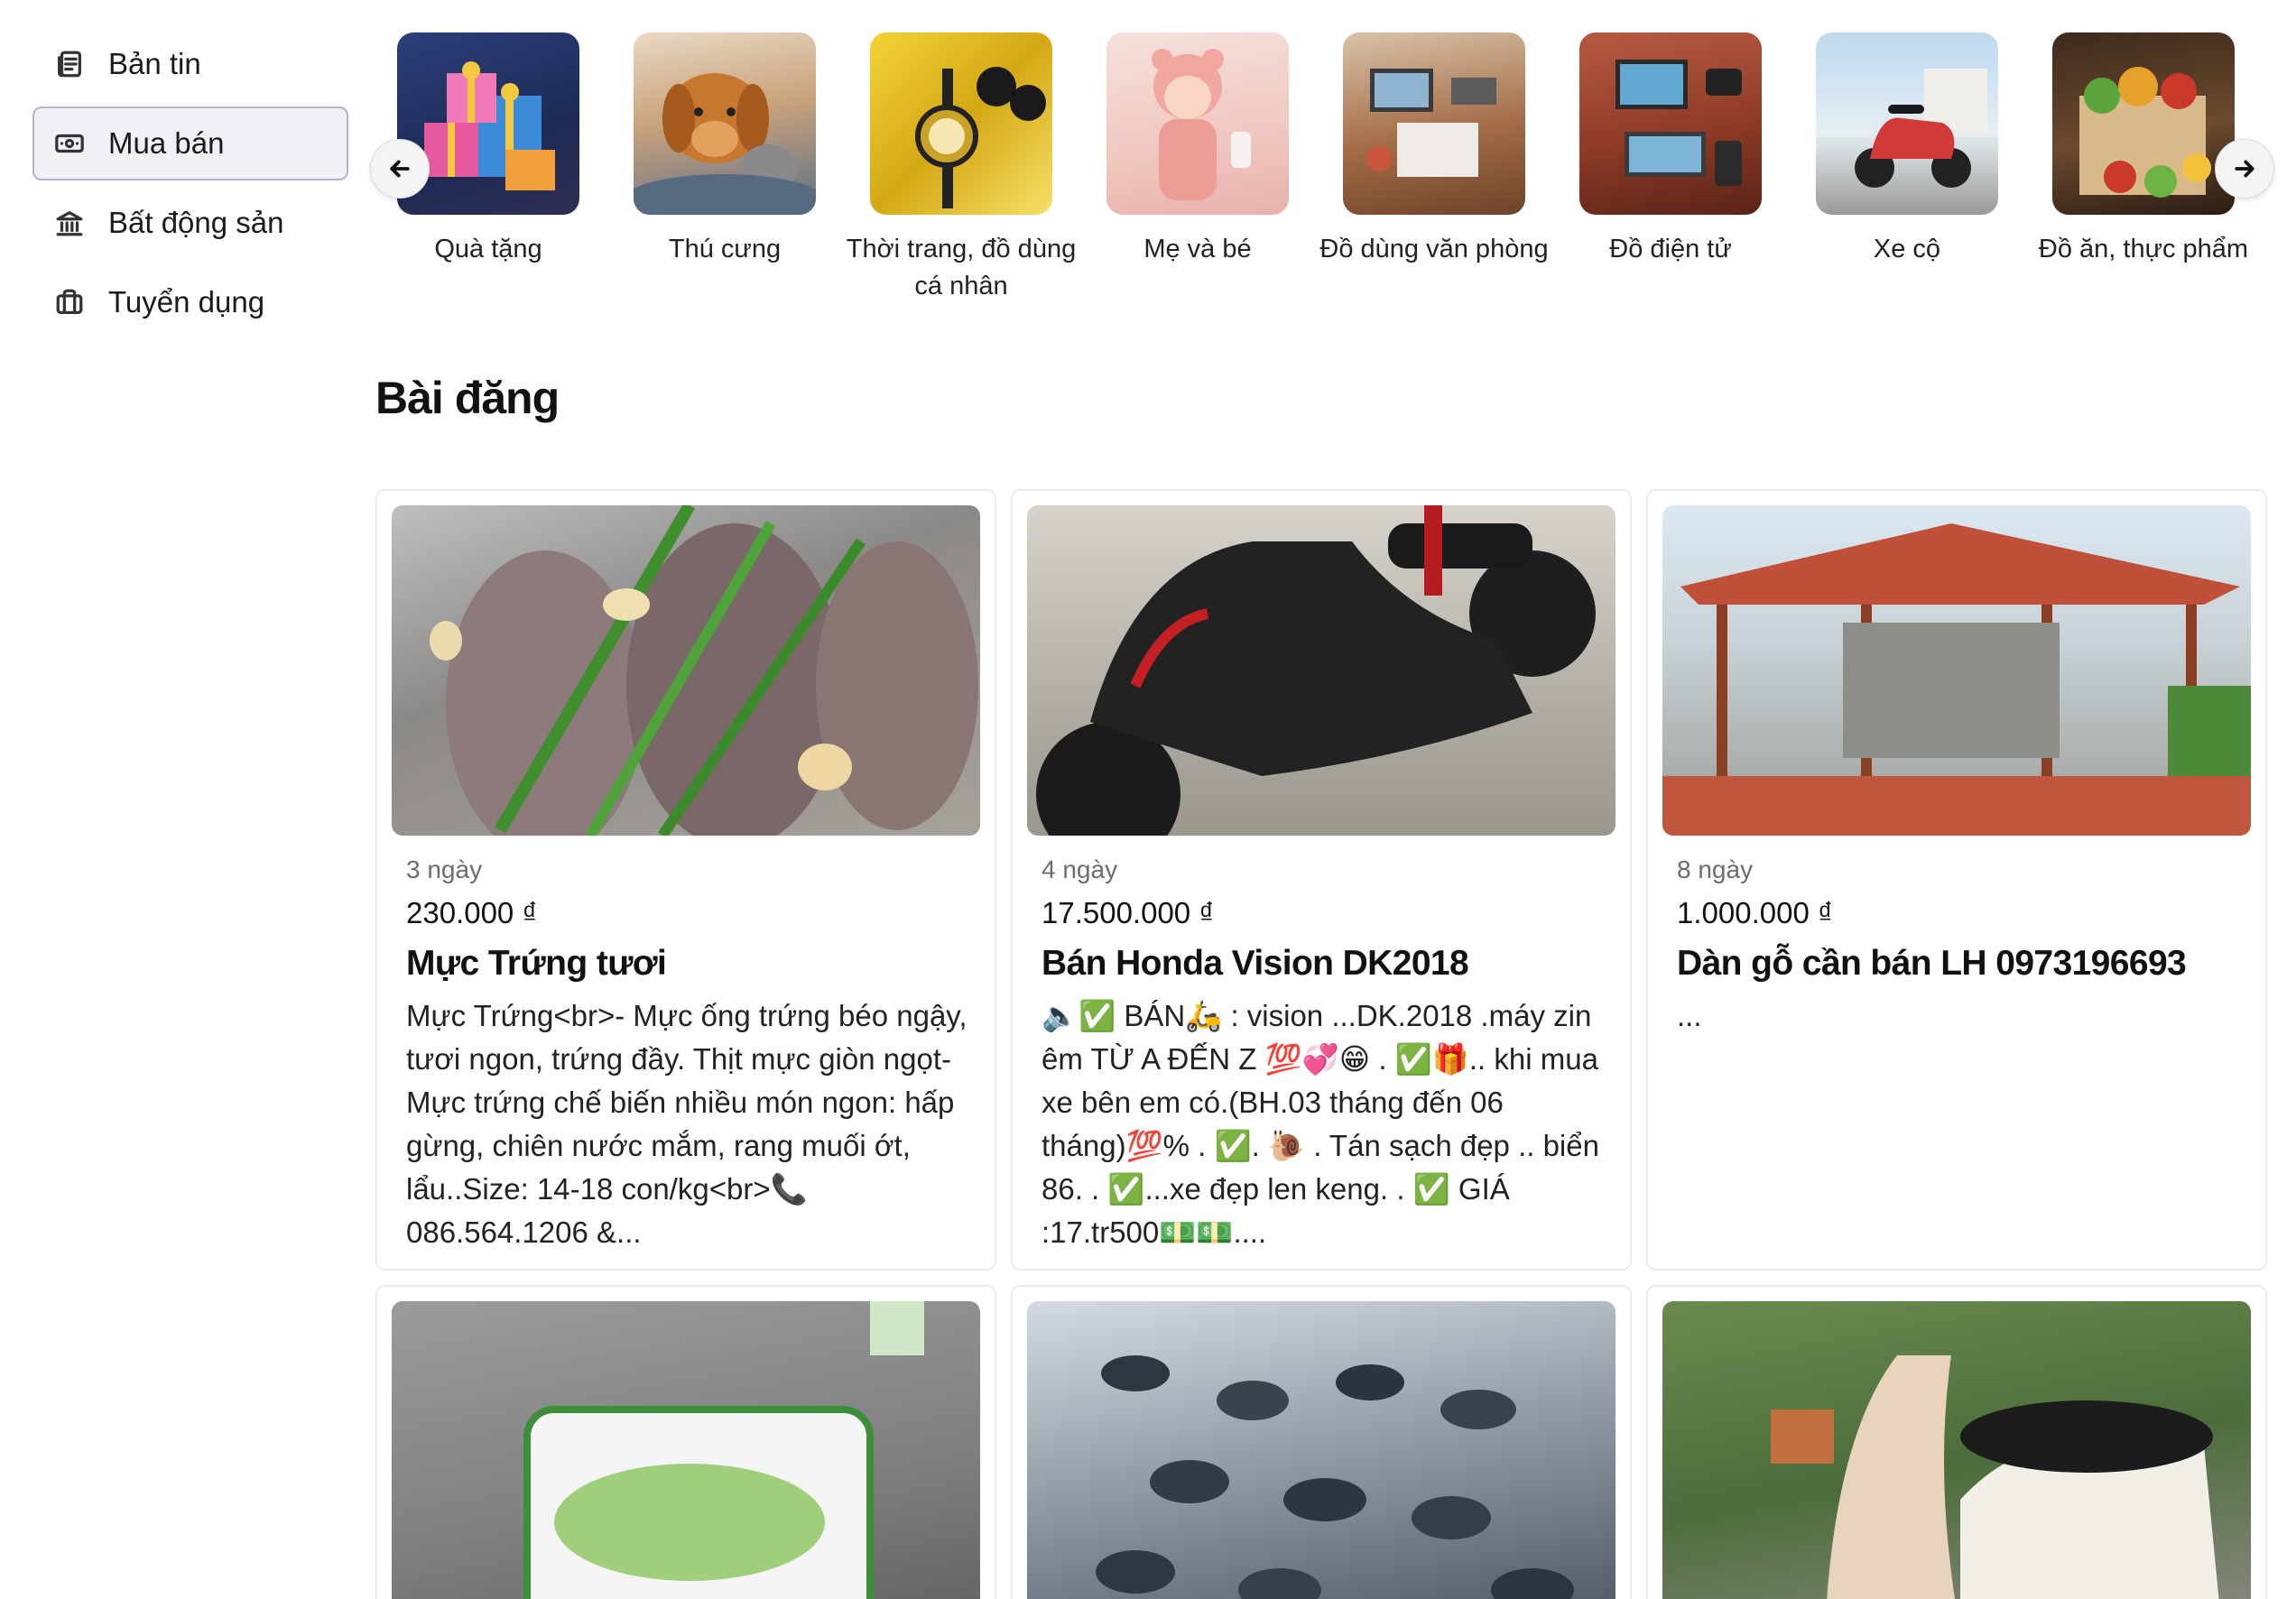 This screenshot has height=1599, width=2296. Describe the element at coordinates (1128, 912) in the screenshot. I see `post-price: 17.500.000 ₫` at that location.